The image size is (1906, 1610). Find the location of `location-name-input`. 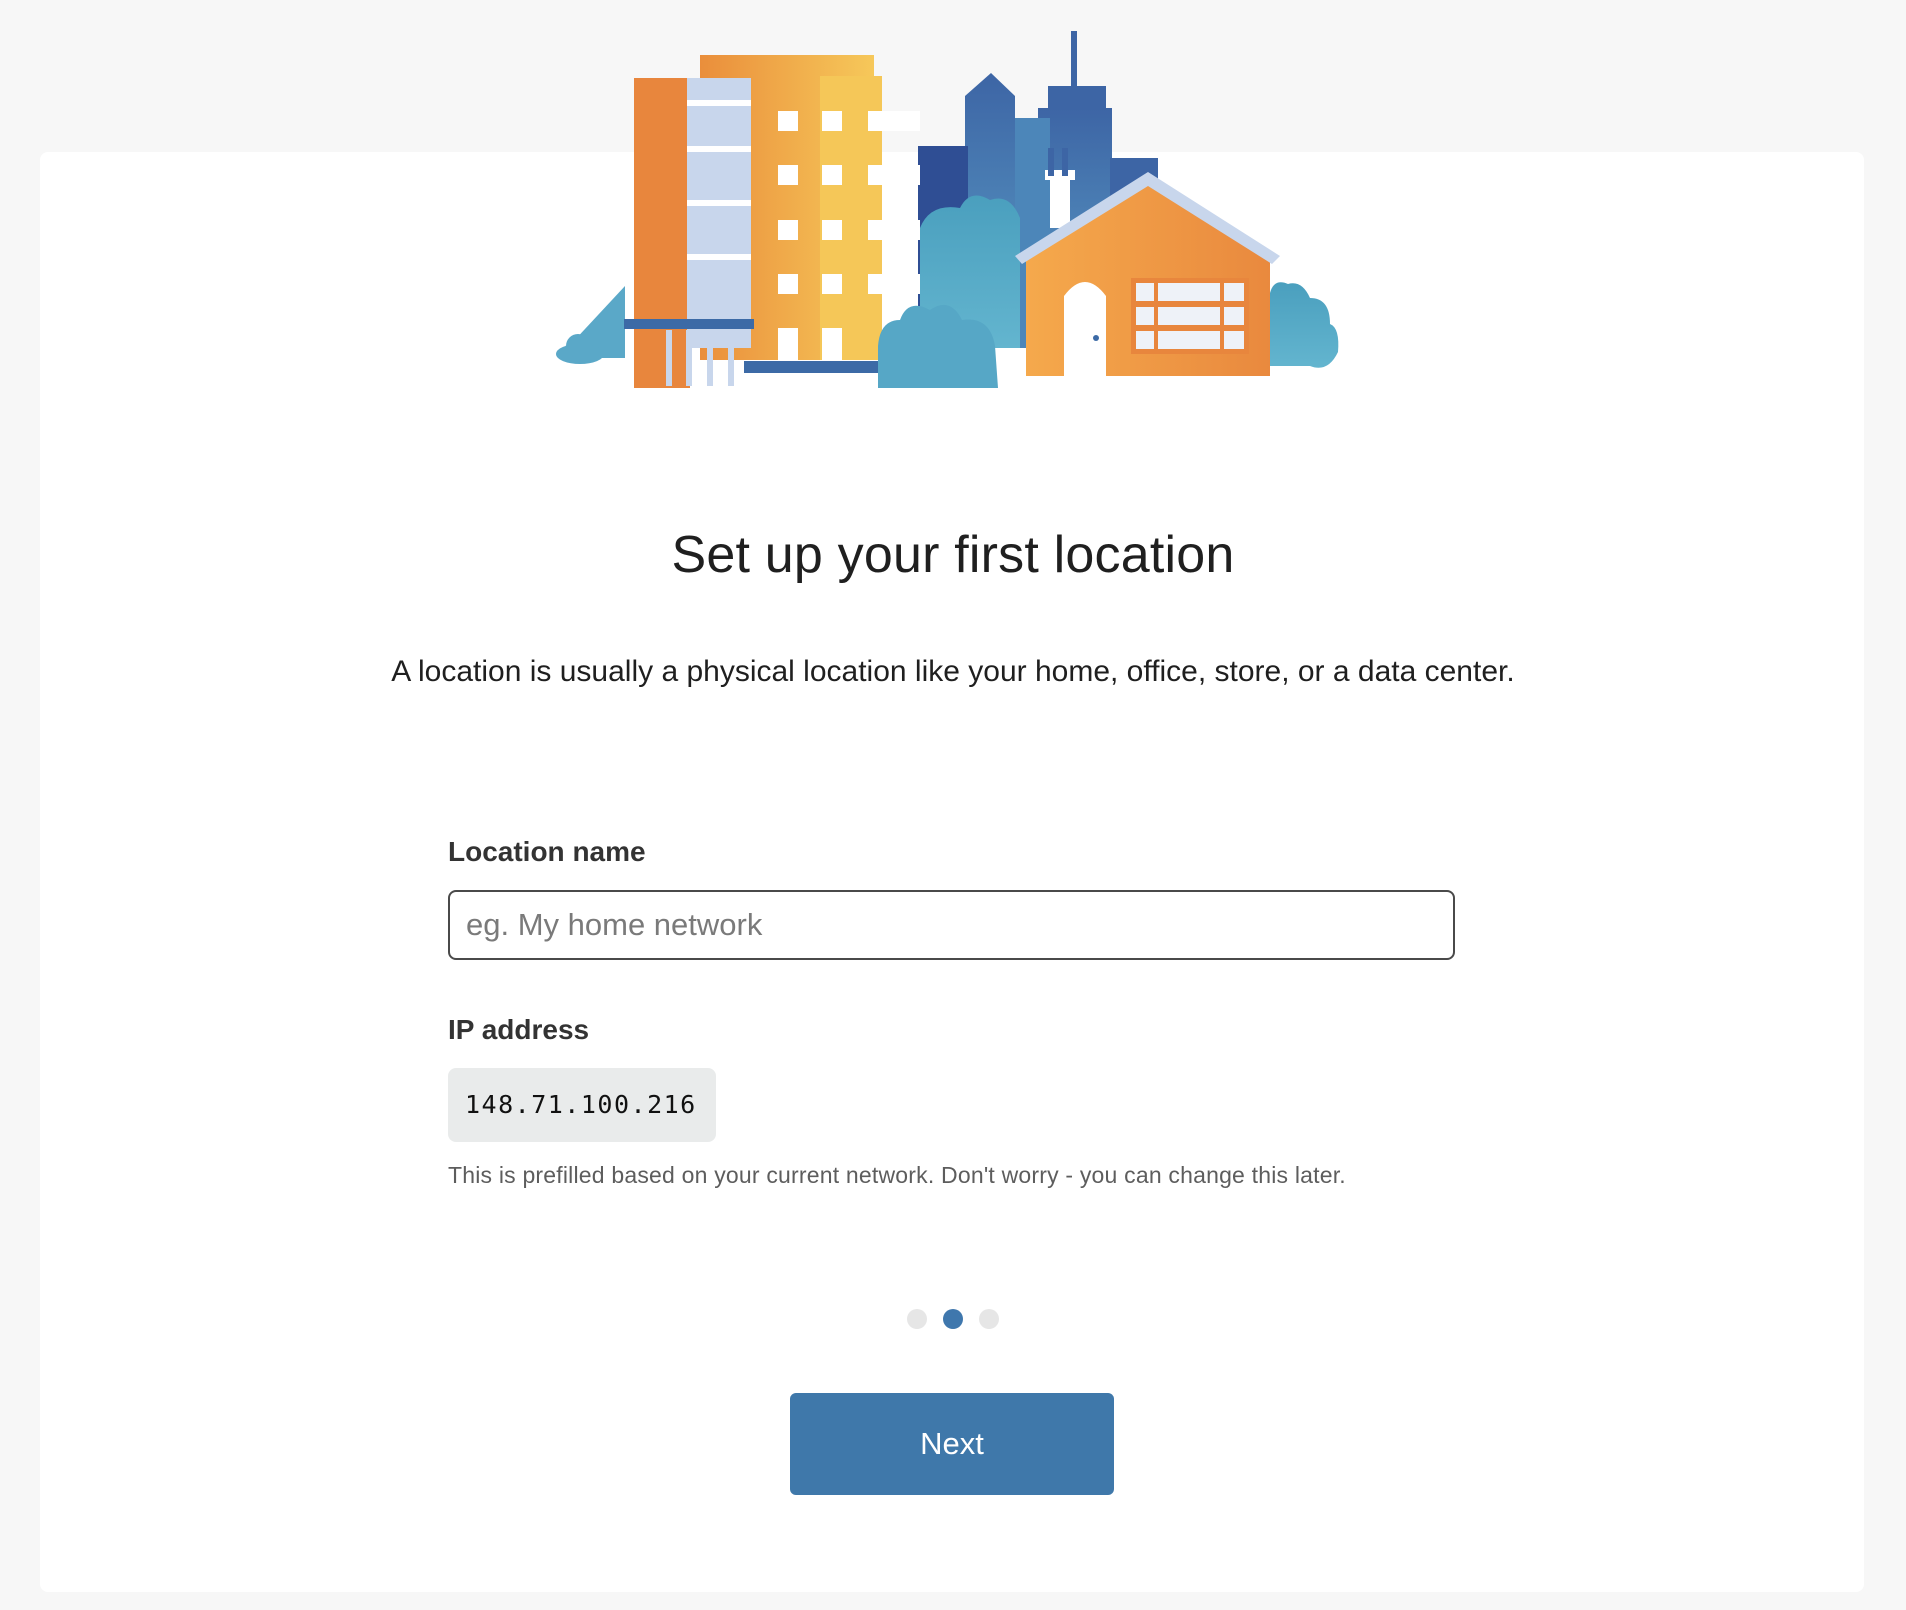

location-name-input is located at coordinates (951, 925).